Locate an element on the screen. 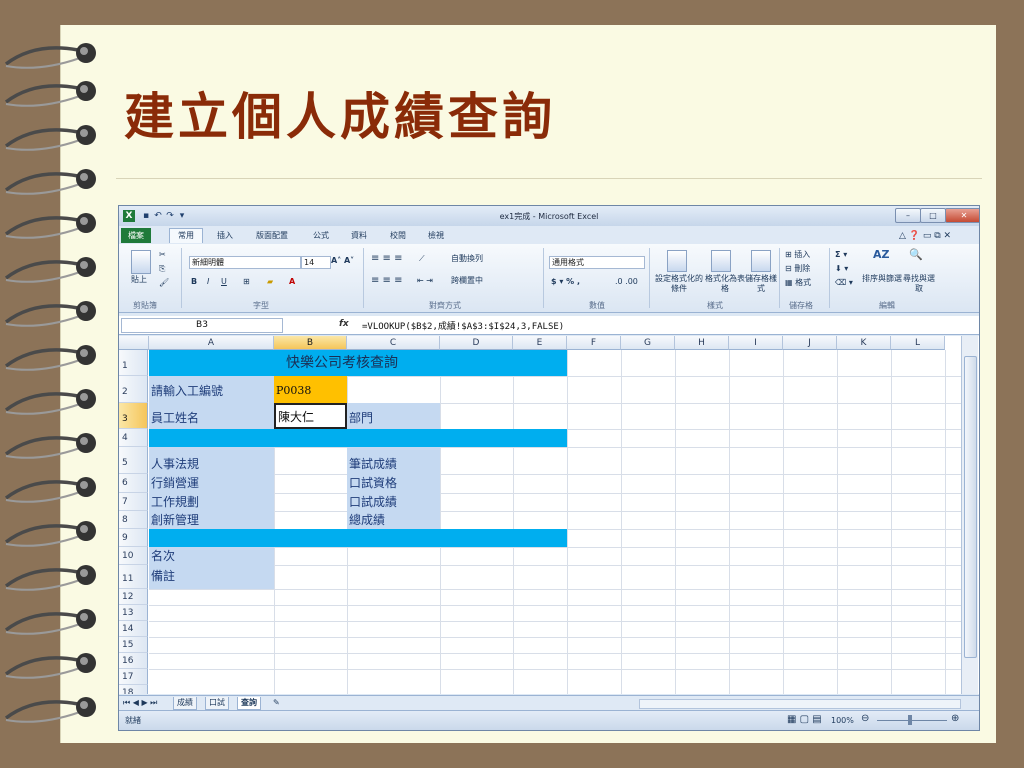 This screenshot has height=768, width=1024. save-icon: ▪ is located at coordinates (146, 216).